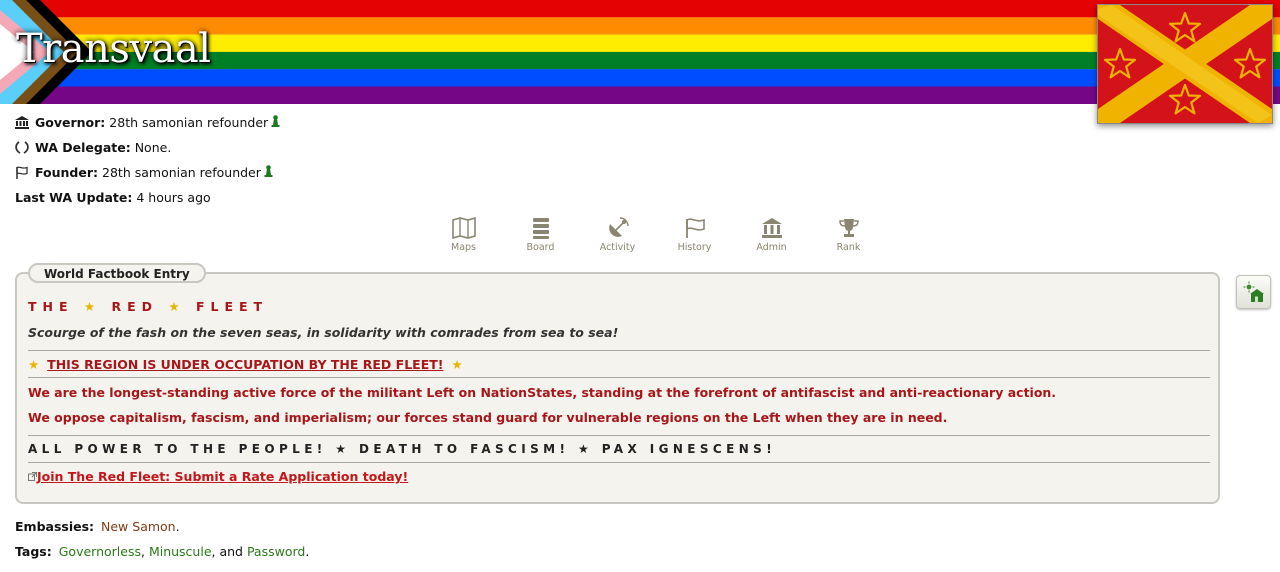  Describe the element at coordinates (618, 247) in the screenshot. I see `nav-activity-label: Activity` at that location.